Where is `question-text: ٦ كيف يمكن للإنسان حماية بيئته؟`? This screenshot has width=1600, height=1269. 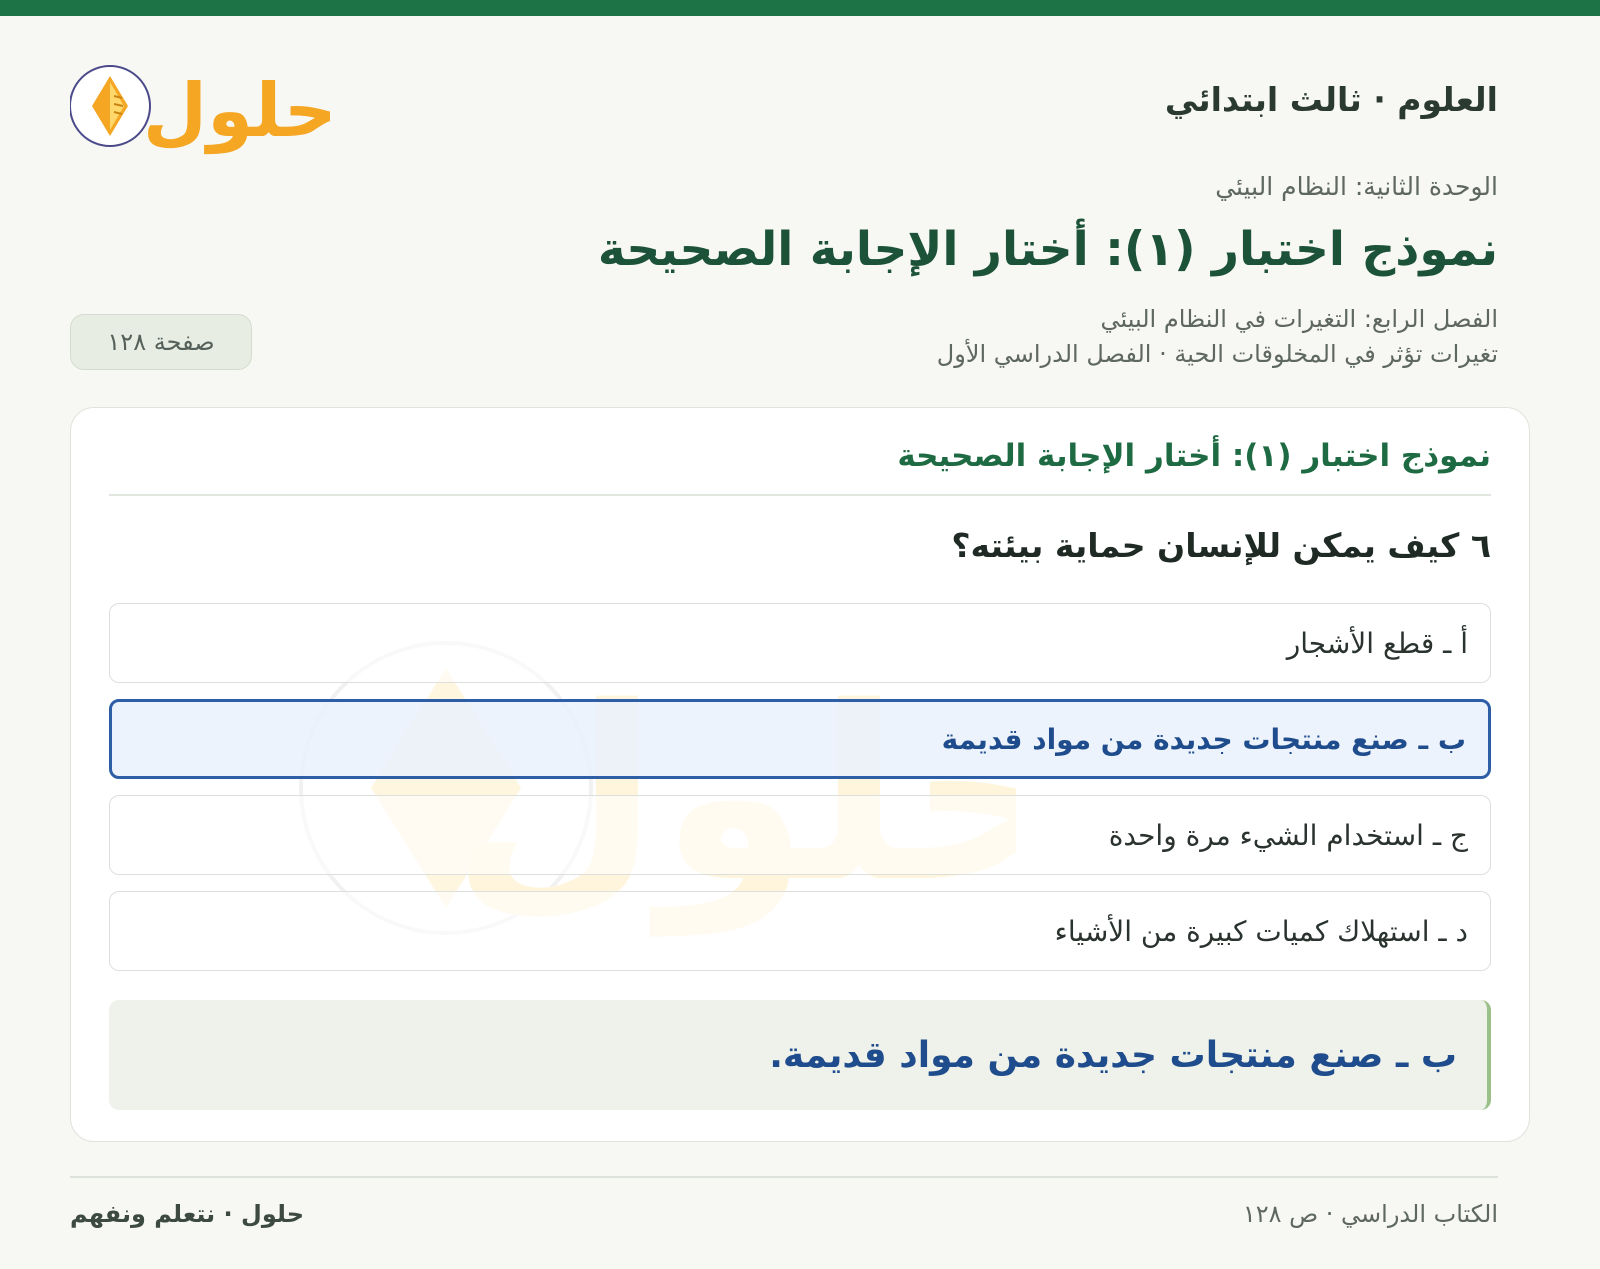 question-text: ٦ كيف يمكن للإنسان حماية بيئته؟ is located at coordinates (1221, 545).